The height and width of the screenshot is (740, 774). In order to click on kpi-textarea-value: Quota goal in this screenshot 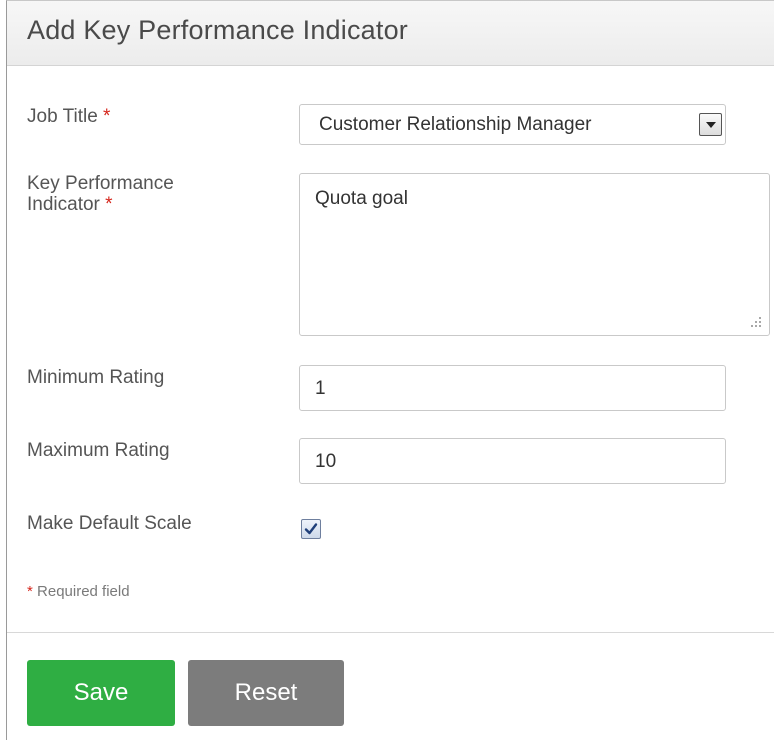, I will do `click(361, 198)`.